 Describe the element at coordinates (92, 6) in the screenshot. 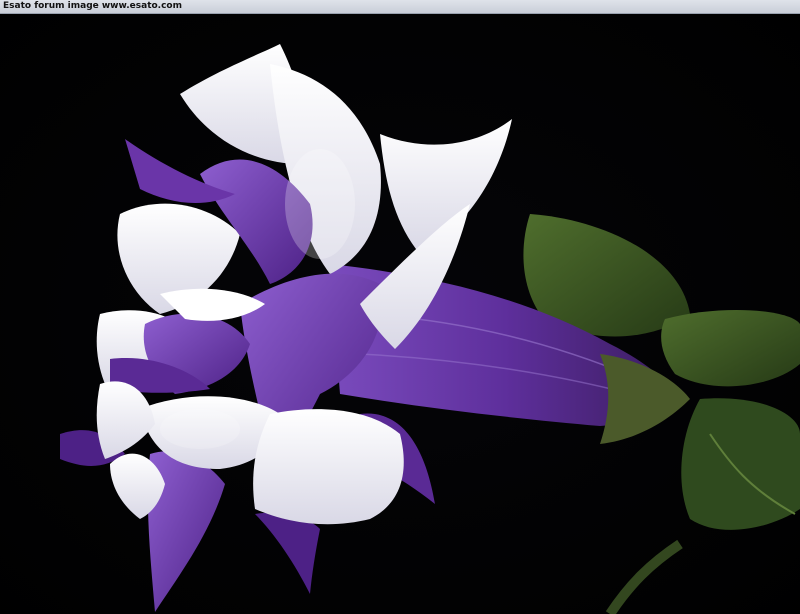

I see `watermark-text: Esato forum image www.esato.com` at that location.